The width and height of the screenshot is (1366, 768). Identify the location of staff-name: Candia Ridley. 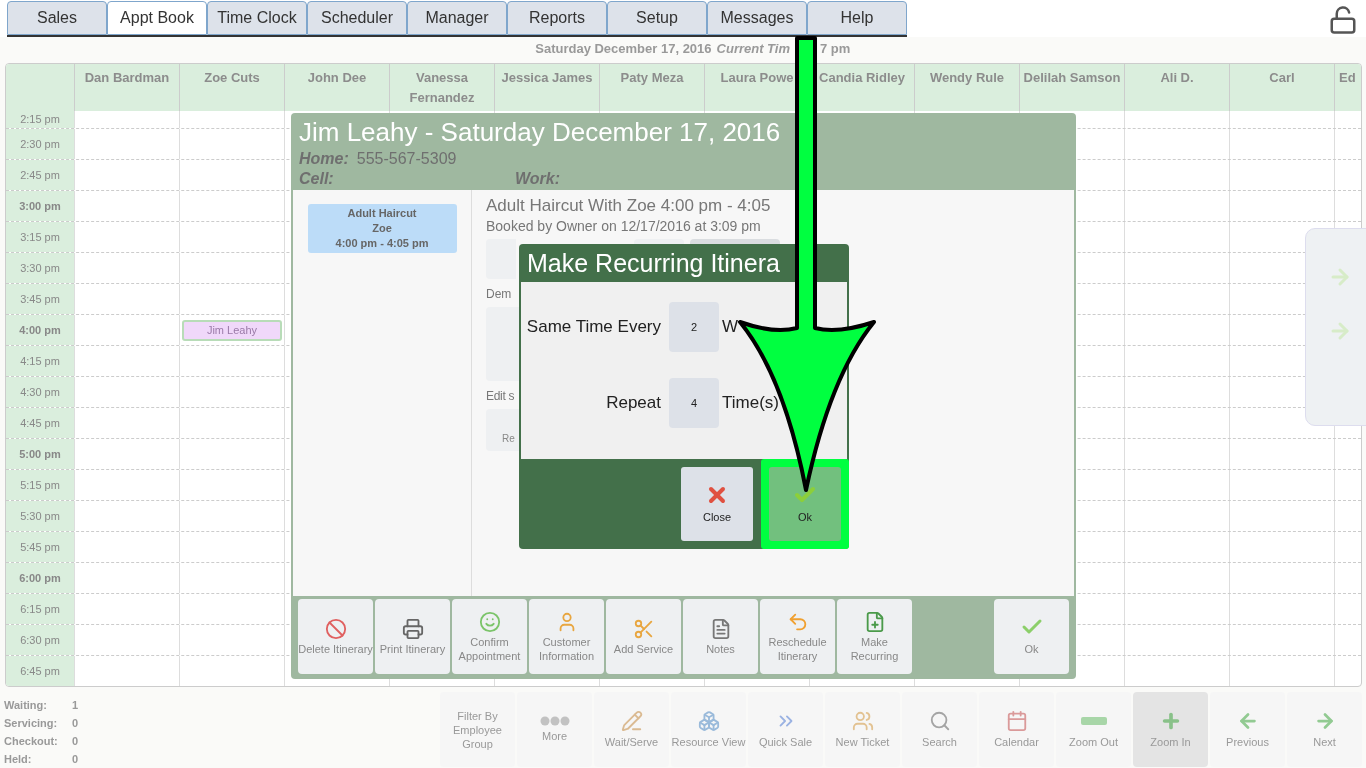
(862, 78).